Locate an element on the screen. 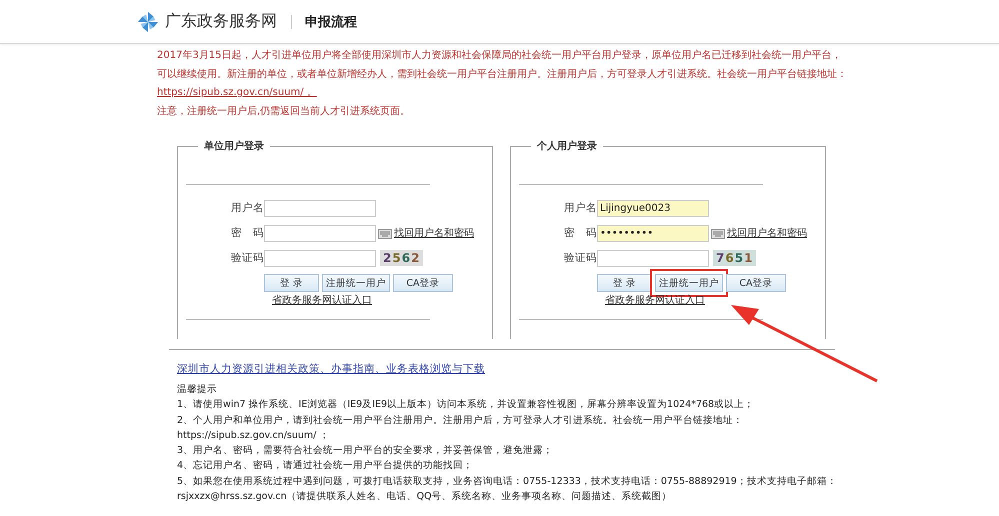 The width and height of the screenshot is (999, 516). login-button: 注册统一用户 is located at coordinates (356, 283).